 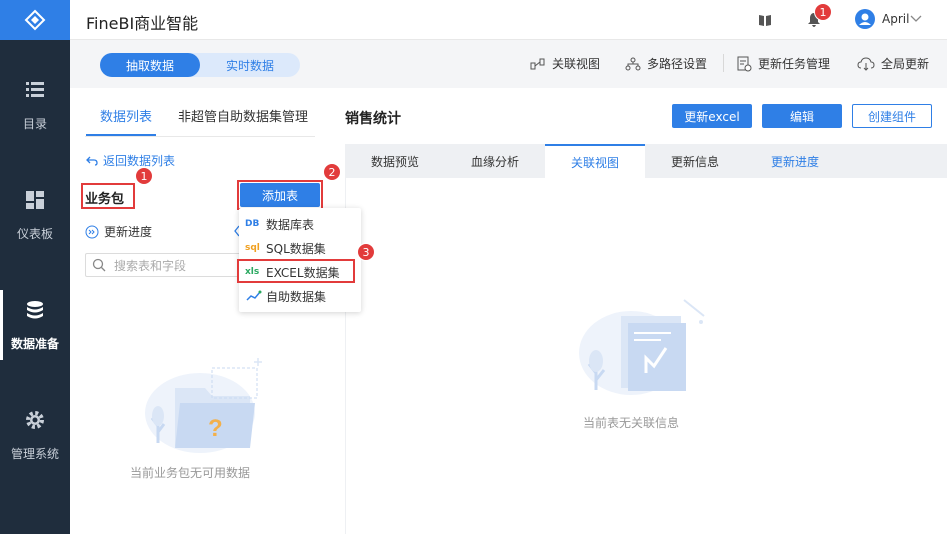 I want to click on global-update-label: 全局更新, so click(x=905, y=64).